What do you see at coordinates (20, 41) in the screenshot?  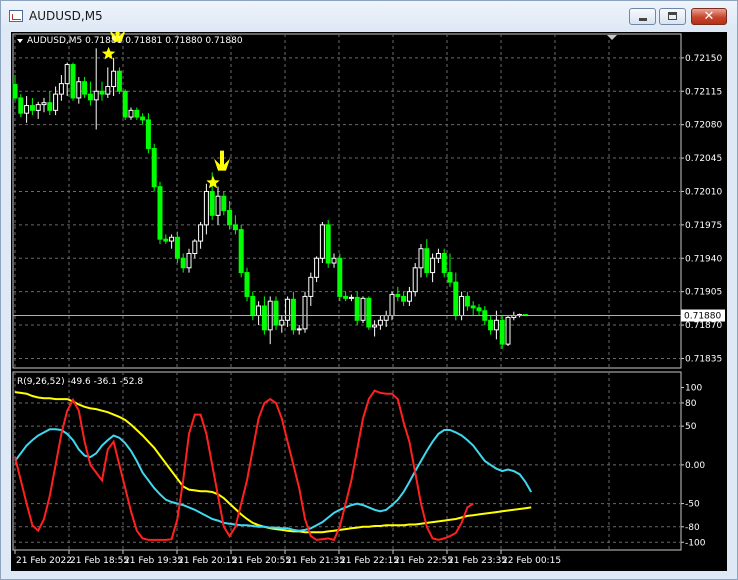 I see `panel-menu-triangle-icon` at bounding box center [20, 41].